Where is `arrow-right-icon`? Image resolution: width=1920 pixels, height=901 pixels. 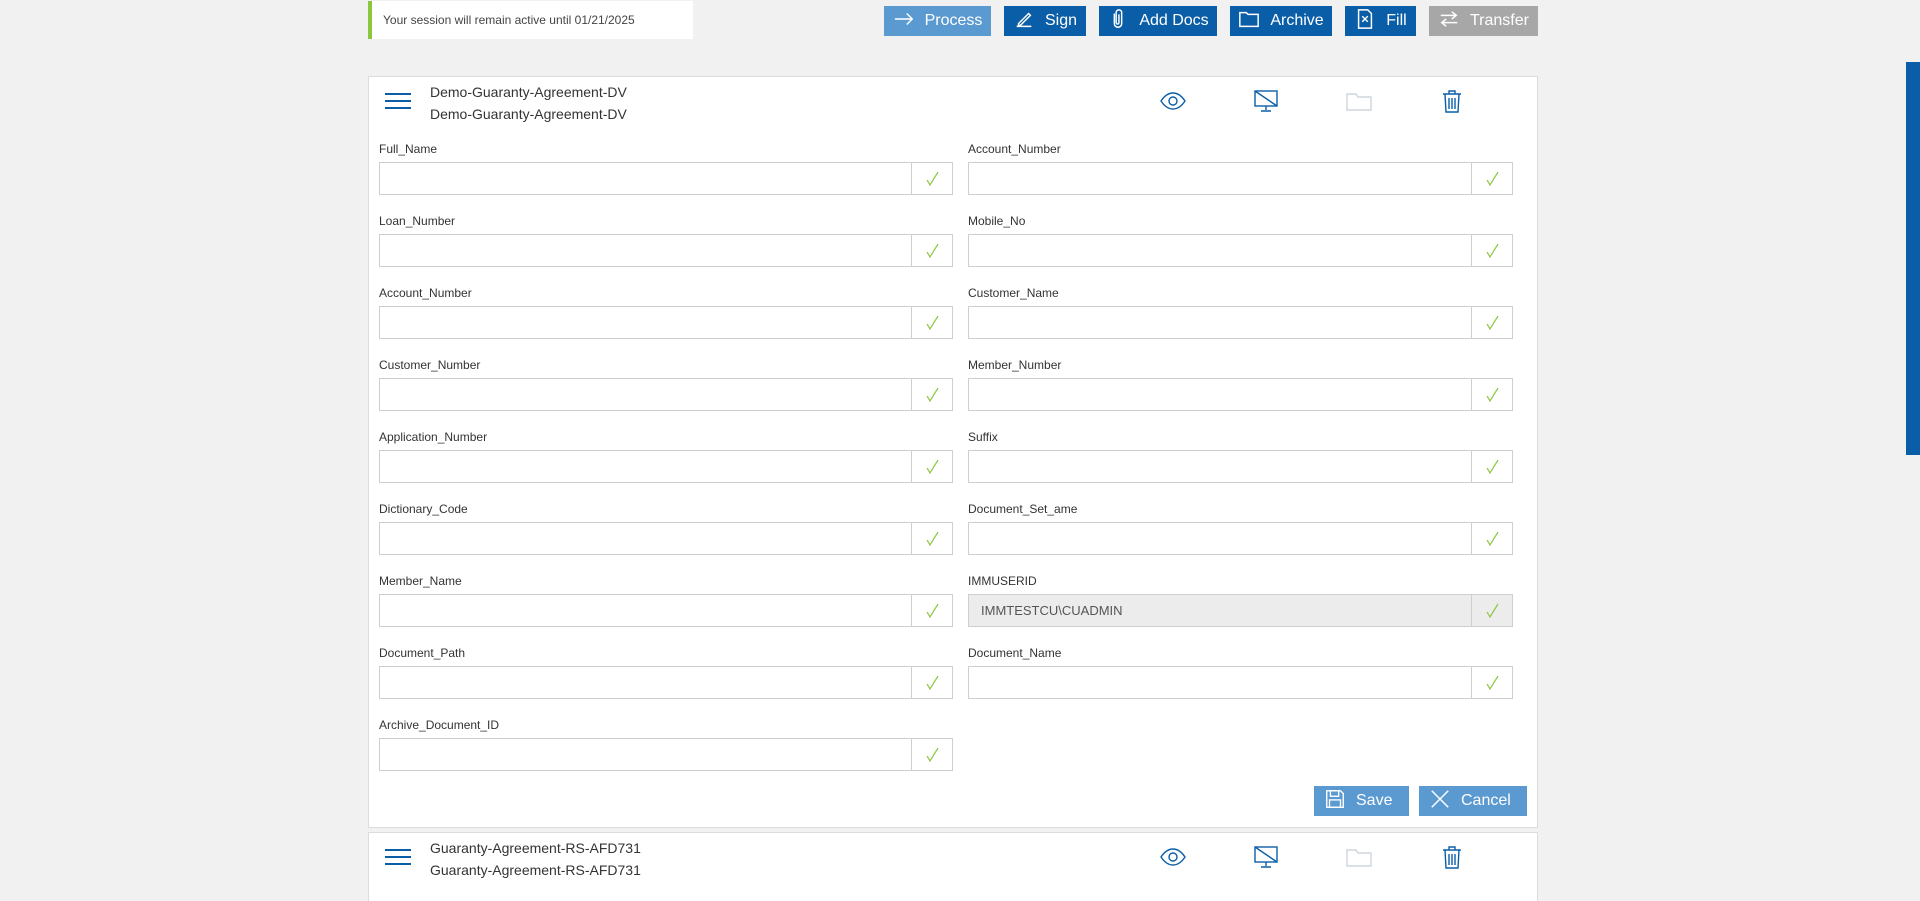 arrow-right-icon is located at coordinates (904, 21).